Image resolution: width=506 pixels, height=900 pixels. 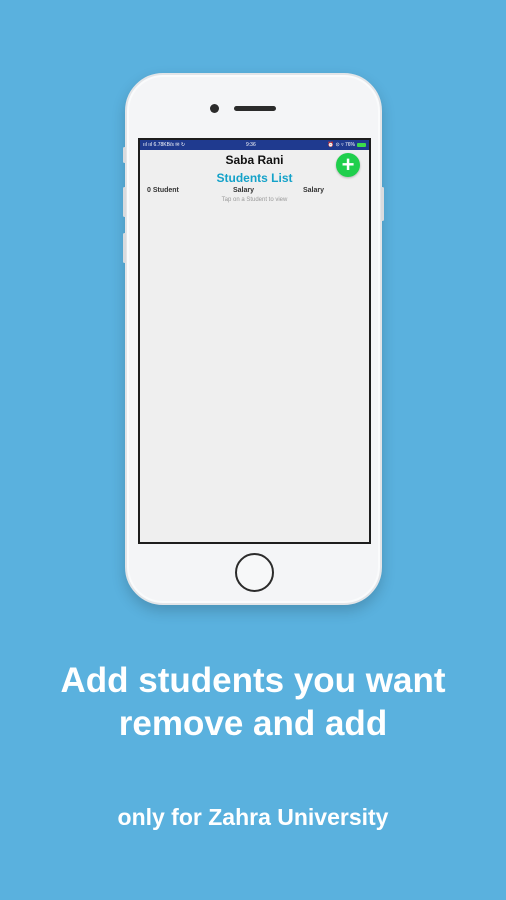 What do you see at coordinates (244, 190) in the screenshot?
I see `salary-header: Salary` at bounding box center [244, 190].